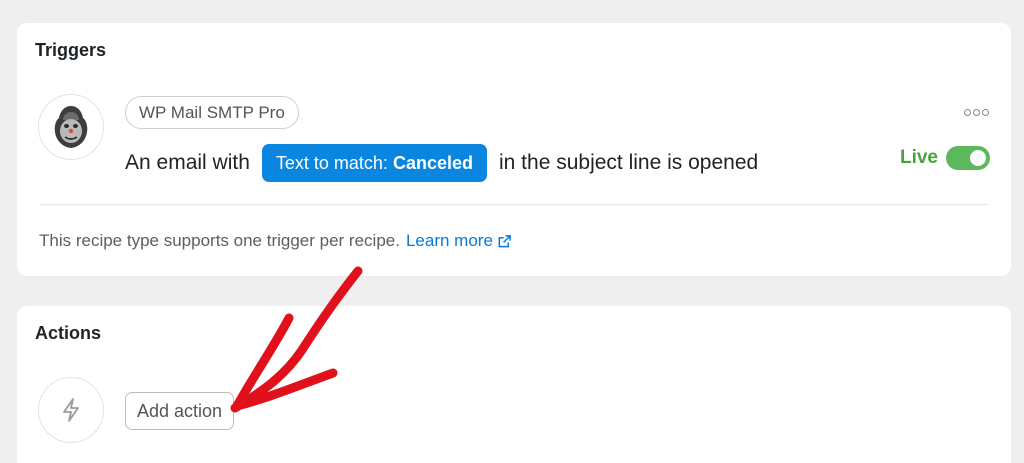 The width and height of the screenshot is (1024, 463). What do you see at coordinates (71, 50) in the screenshot?
I see `triggers-title: Triggers` at bounding box center [71, 50].